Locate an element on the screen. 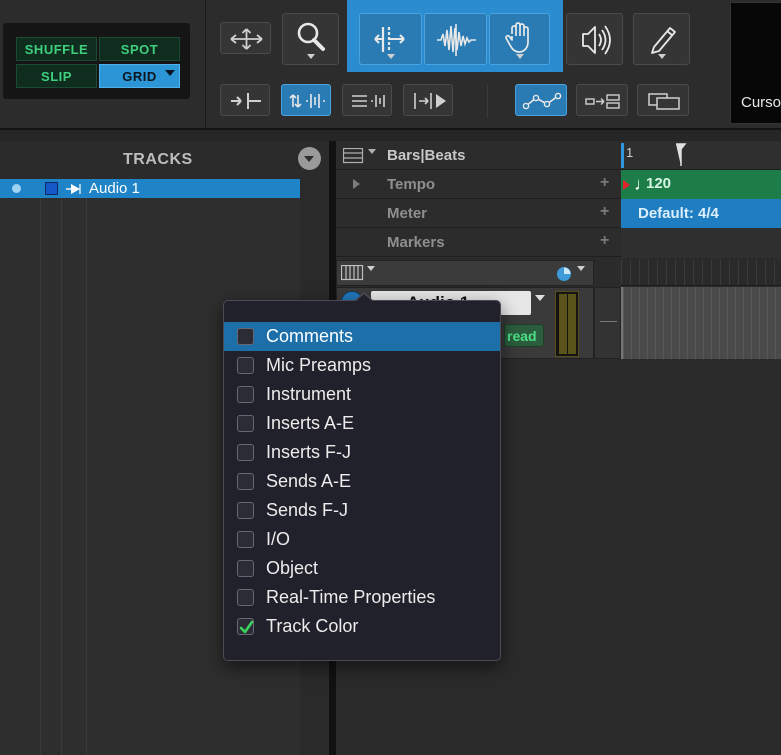 The height and width of the screenshot is (755, 781). cursor-label: Curso is located at coordinates (761, 102).